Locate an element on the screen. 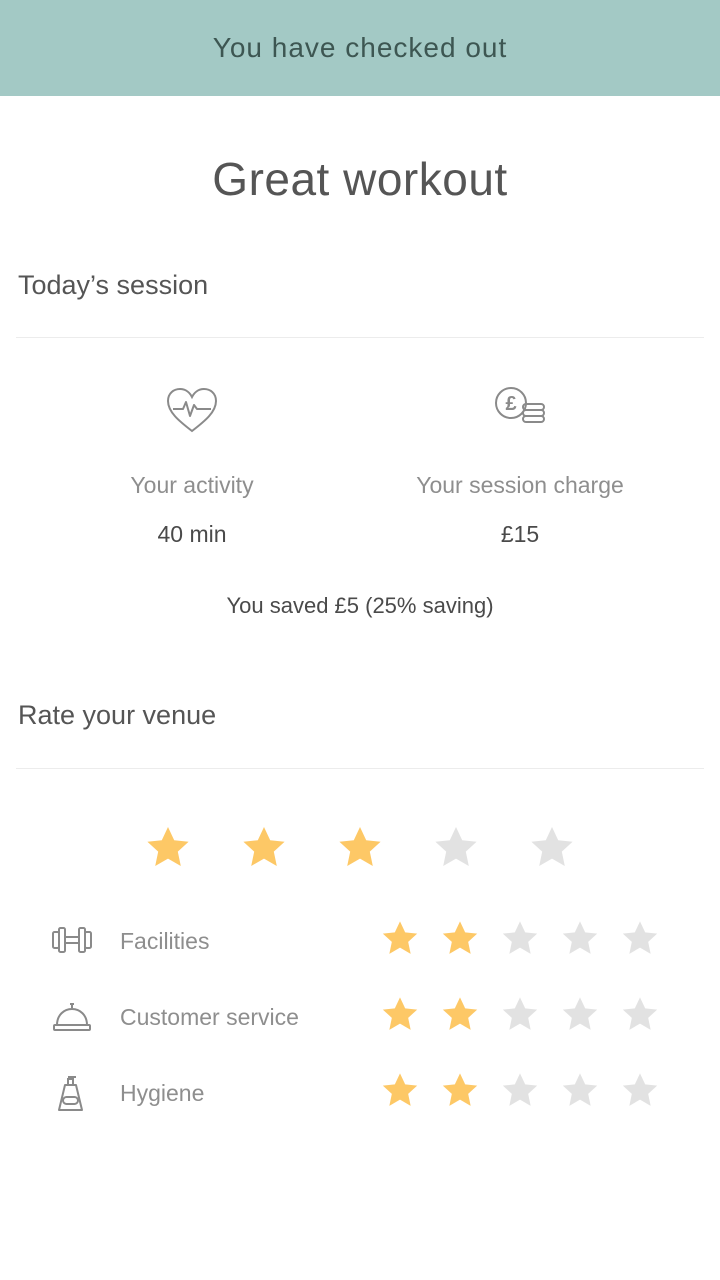  activity-label: Your activity is located at coordinates (192, 485).